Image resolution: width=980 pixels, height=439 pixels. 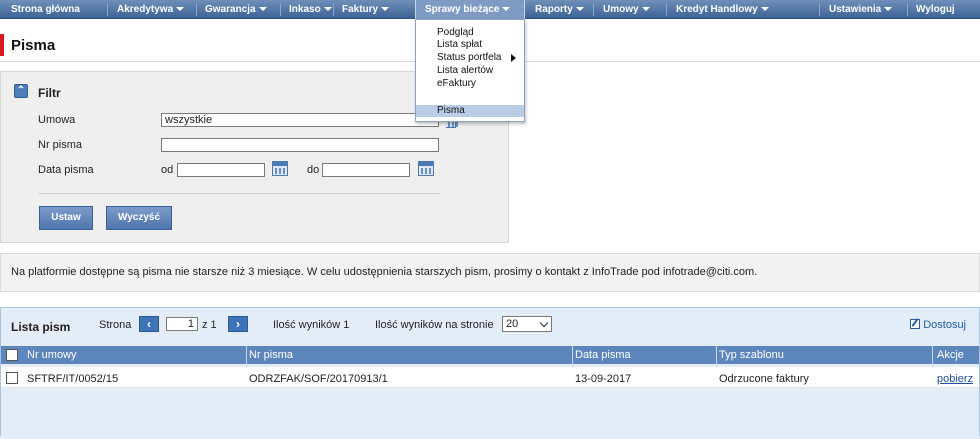 I want to click on nav-ustawienia: Ustawienia, so click(x=861, y=9).